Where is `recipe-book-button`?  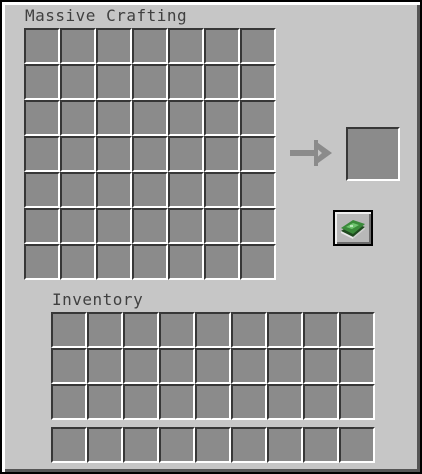
recipe-book-button is located at coordinates (353, 228).